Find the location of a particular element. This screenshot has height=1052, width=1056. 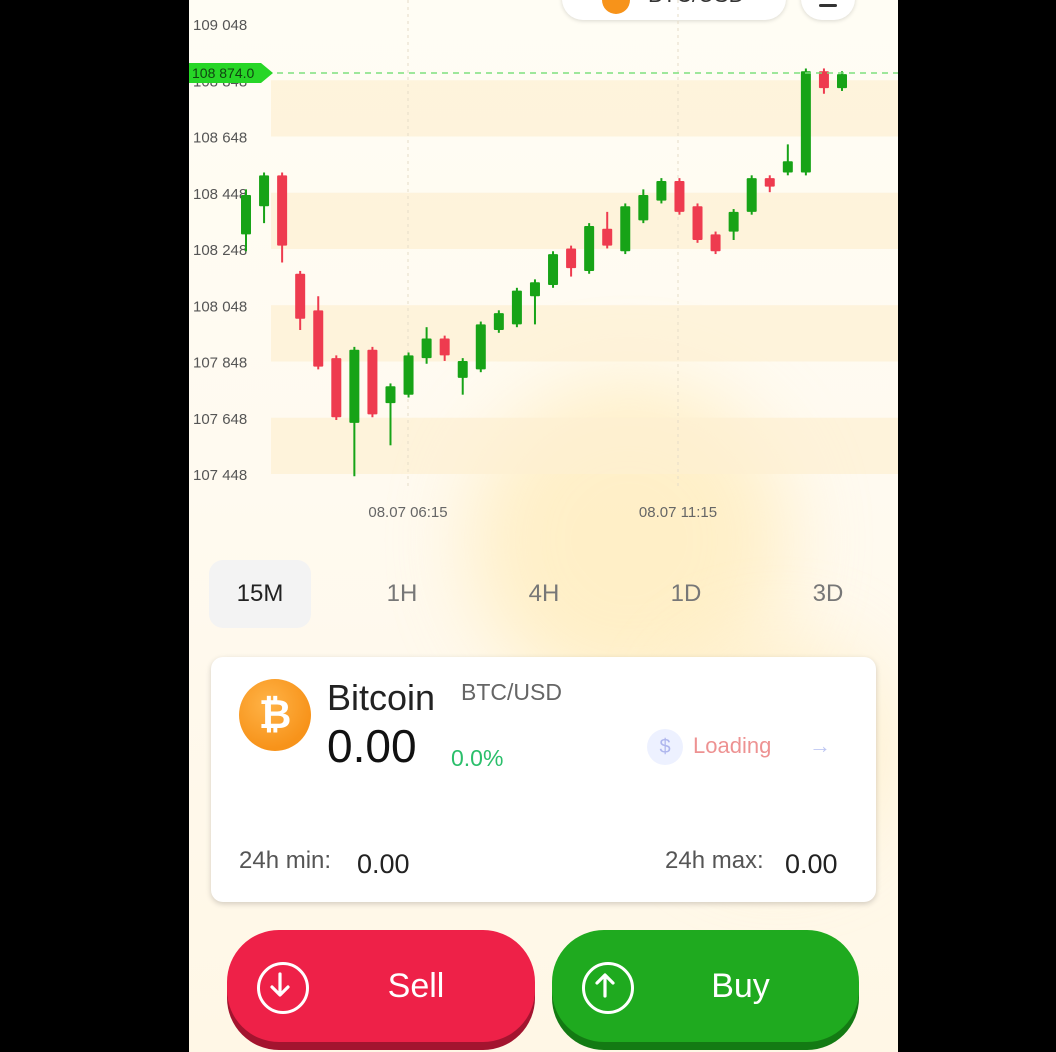

timeframe-15m: 15M is located at coordinates (260, 594).